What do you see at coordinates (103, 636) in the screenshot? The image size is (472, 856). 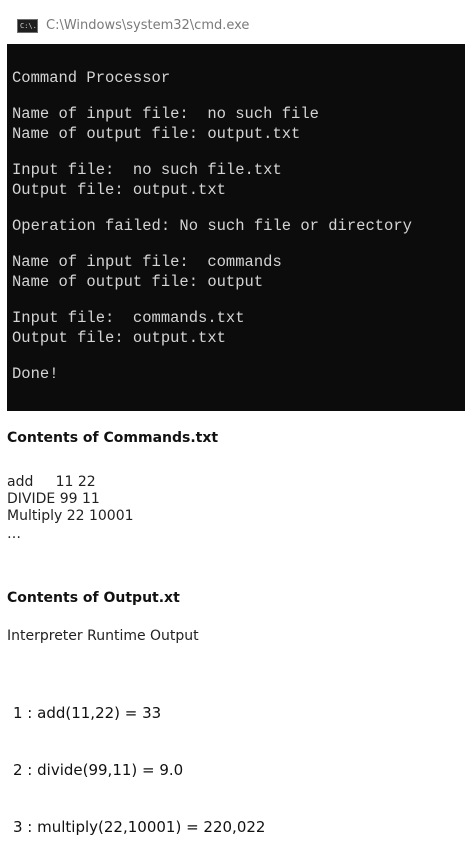 I see `output-subtitle: Interpreter Runtime Output` at bounding box center [103, 636].